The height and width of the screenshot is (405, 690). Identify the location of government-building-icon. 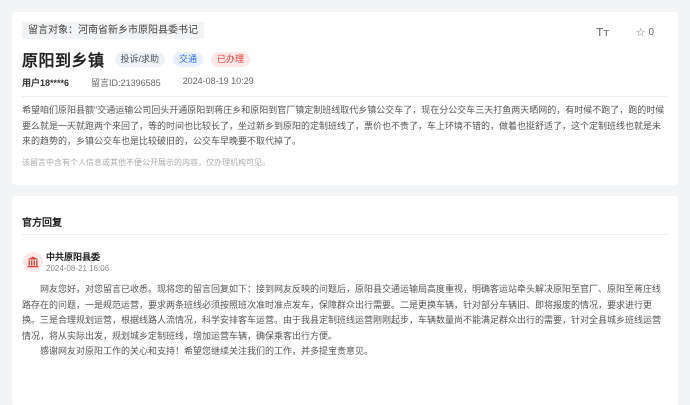
(33, 262).